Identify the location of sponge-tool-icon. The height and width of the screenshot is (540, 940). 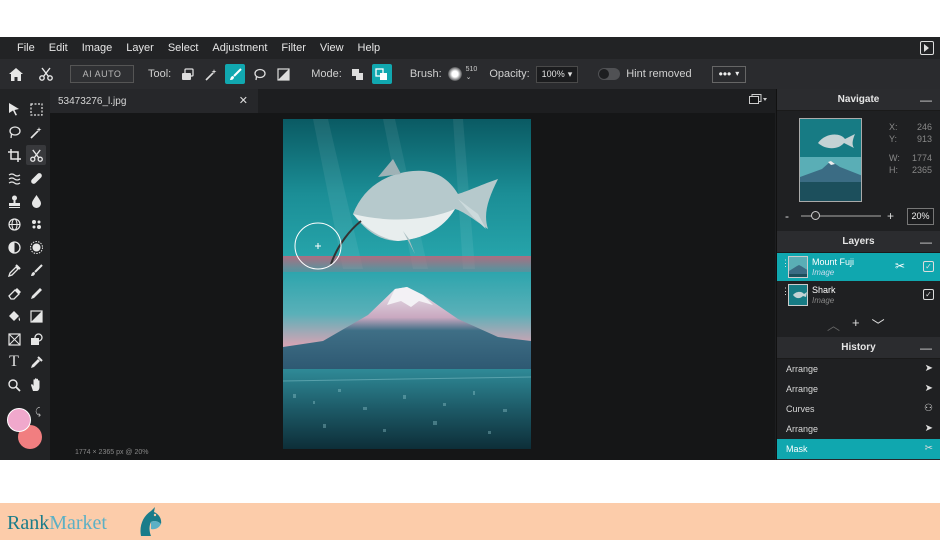
(36, 247).